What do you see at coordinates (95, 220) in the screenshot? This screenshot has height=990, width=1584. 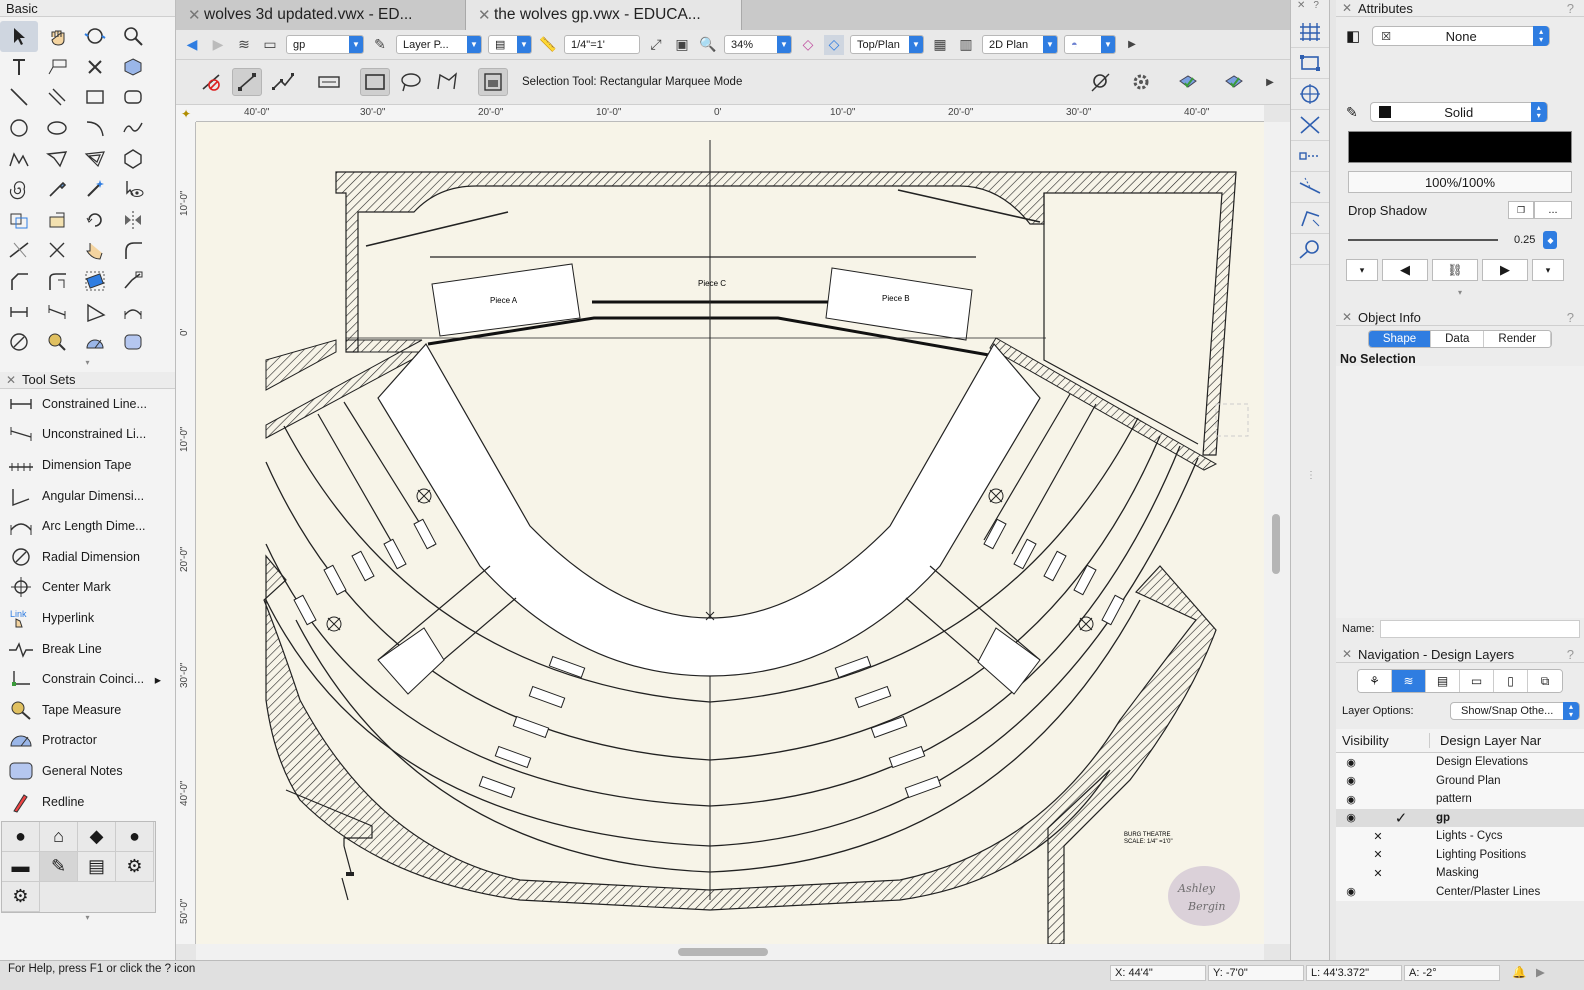 I see `tool-rotate` at bounding box center [95, 220].